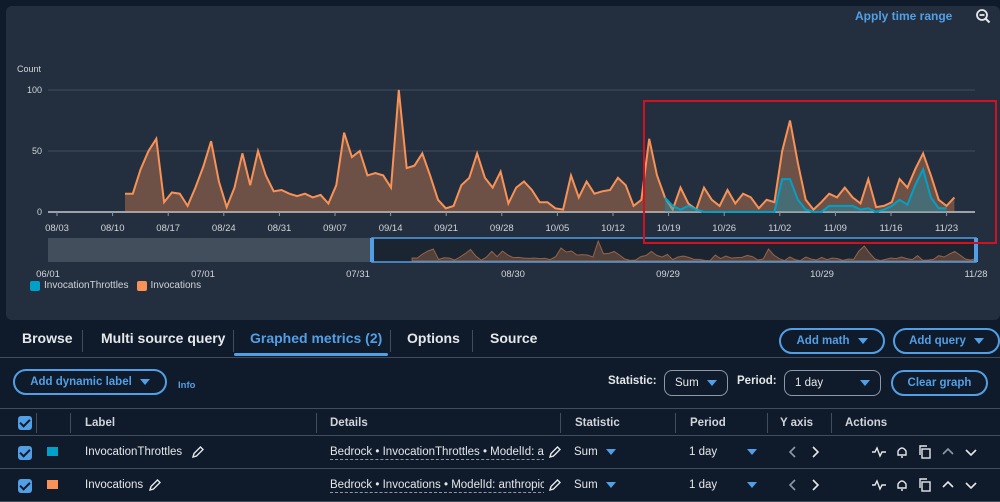 This screenshot has height=502, width=1000. Describe the element at coordinates (433, 340) in the screenshot. I see `tab-options: Options` at that location.